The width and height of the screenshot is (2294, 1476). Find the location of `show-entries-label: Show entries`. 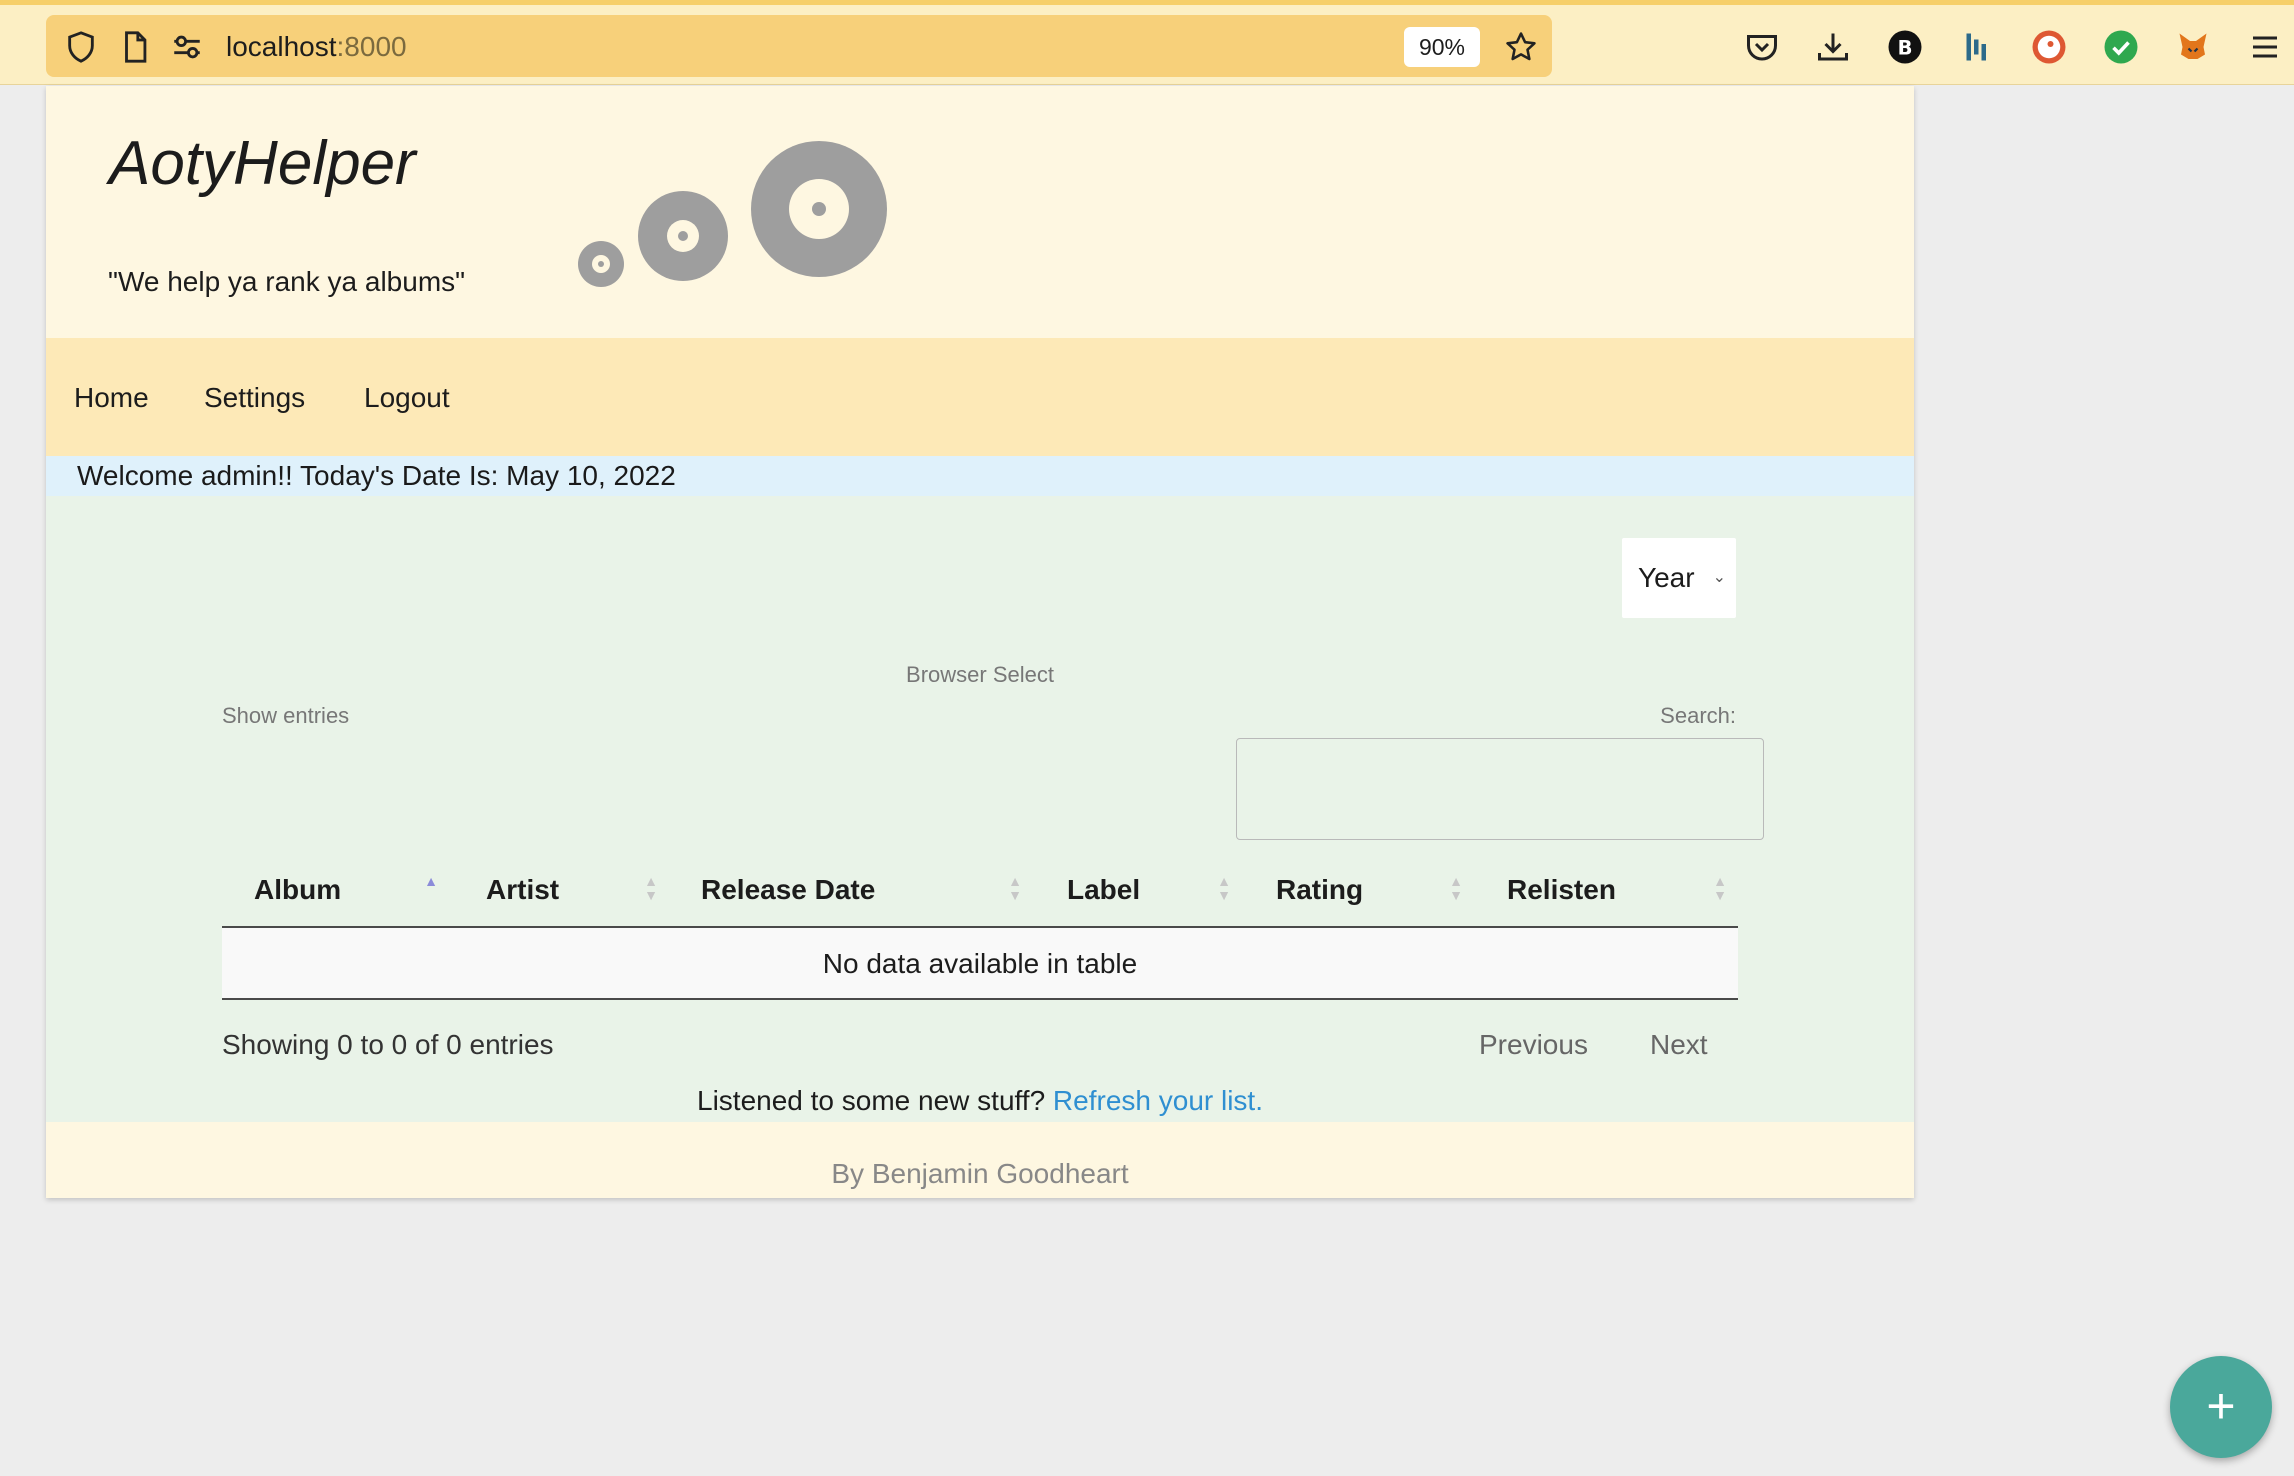

show-entries-label: Show entries is located at coordinates (286, 715).